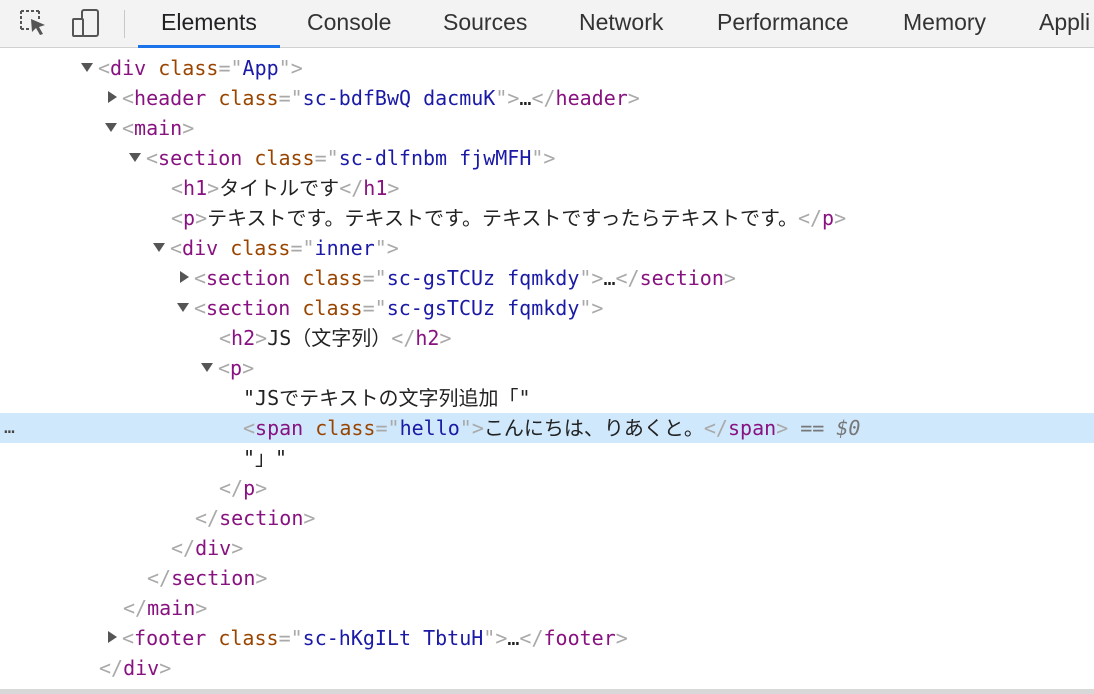 The width and height of the screenshot is (1094, 694). Describe the element at coordinates (279, 188) in the screenshot. I see `text-content: タイトルです` at that location.